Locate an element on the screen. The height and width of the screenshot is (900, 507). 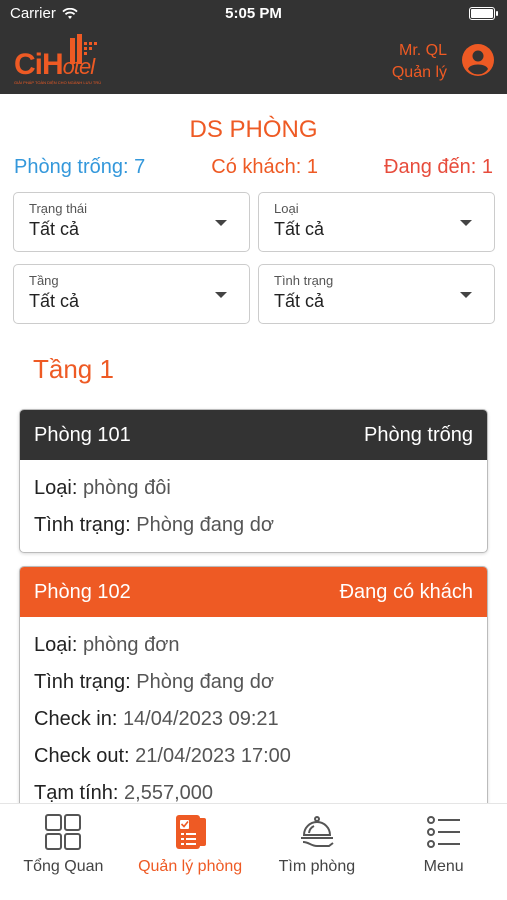
tab-label: Quản lý phòng is located at coordinates (190, 866).